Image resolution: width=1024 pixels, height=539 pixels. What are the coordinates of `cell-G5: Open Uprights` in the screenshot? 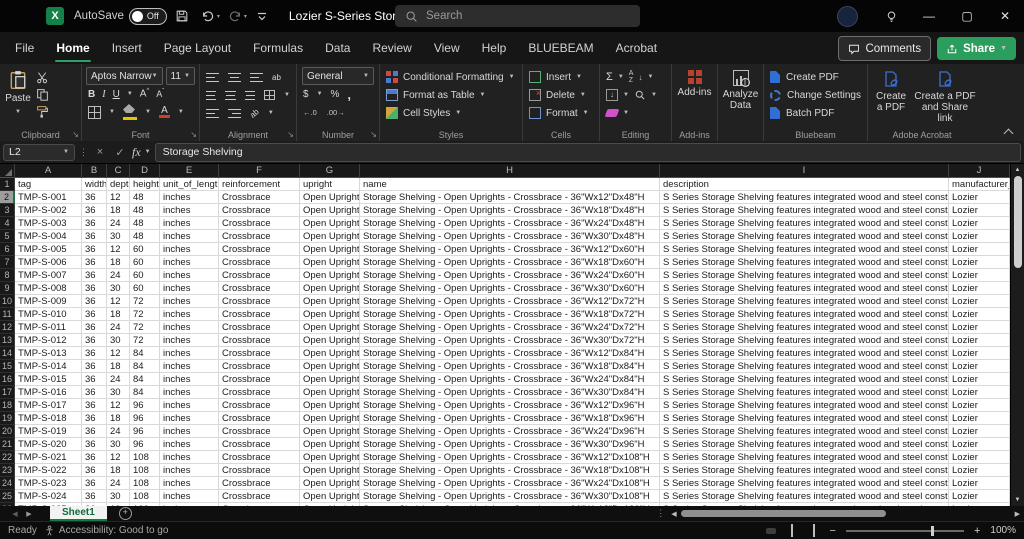 It's located at (330, 236).